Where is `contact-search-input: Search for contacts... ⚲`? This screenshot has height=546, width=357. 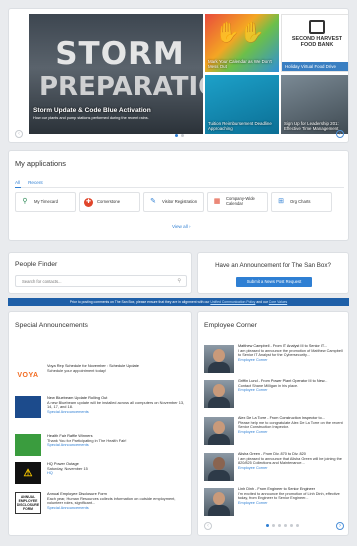 contact-search-input: Search for contacts... ⚲ is located at coordinates (101, 281).